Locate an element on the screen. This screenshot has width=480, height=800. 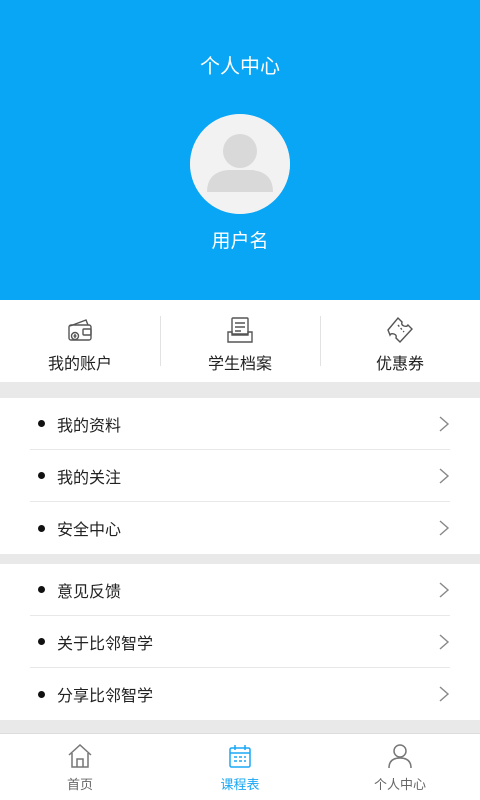
menu-item-label: 我的资料 is located at coordinates (89, 425).